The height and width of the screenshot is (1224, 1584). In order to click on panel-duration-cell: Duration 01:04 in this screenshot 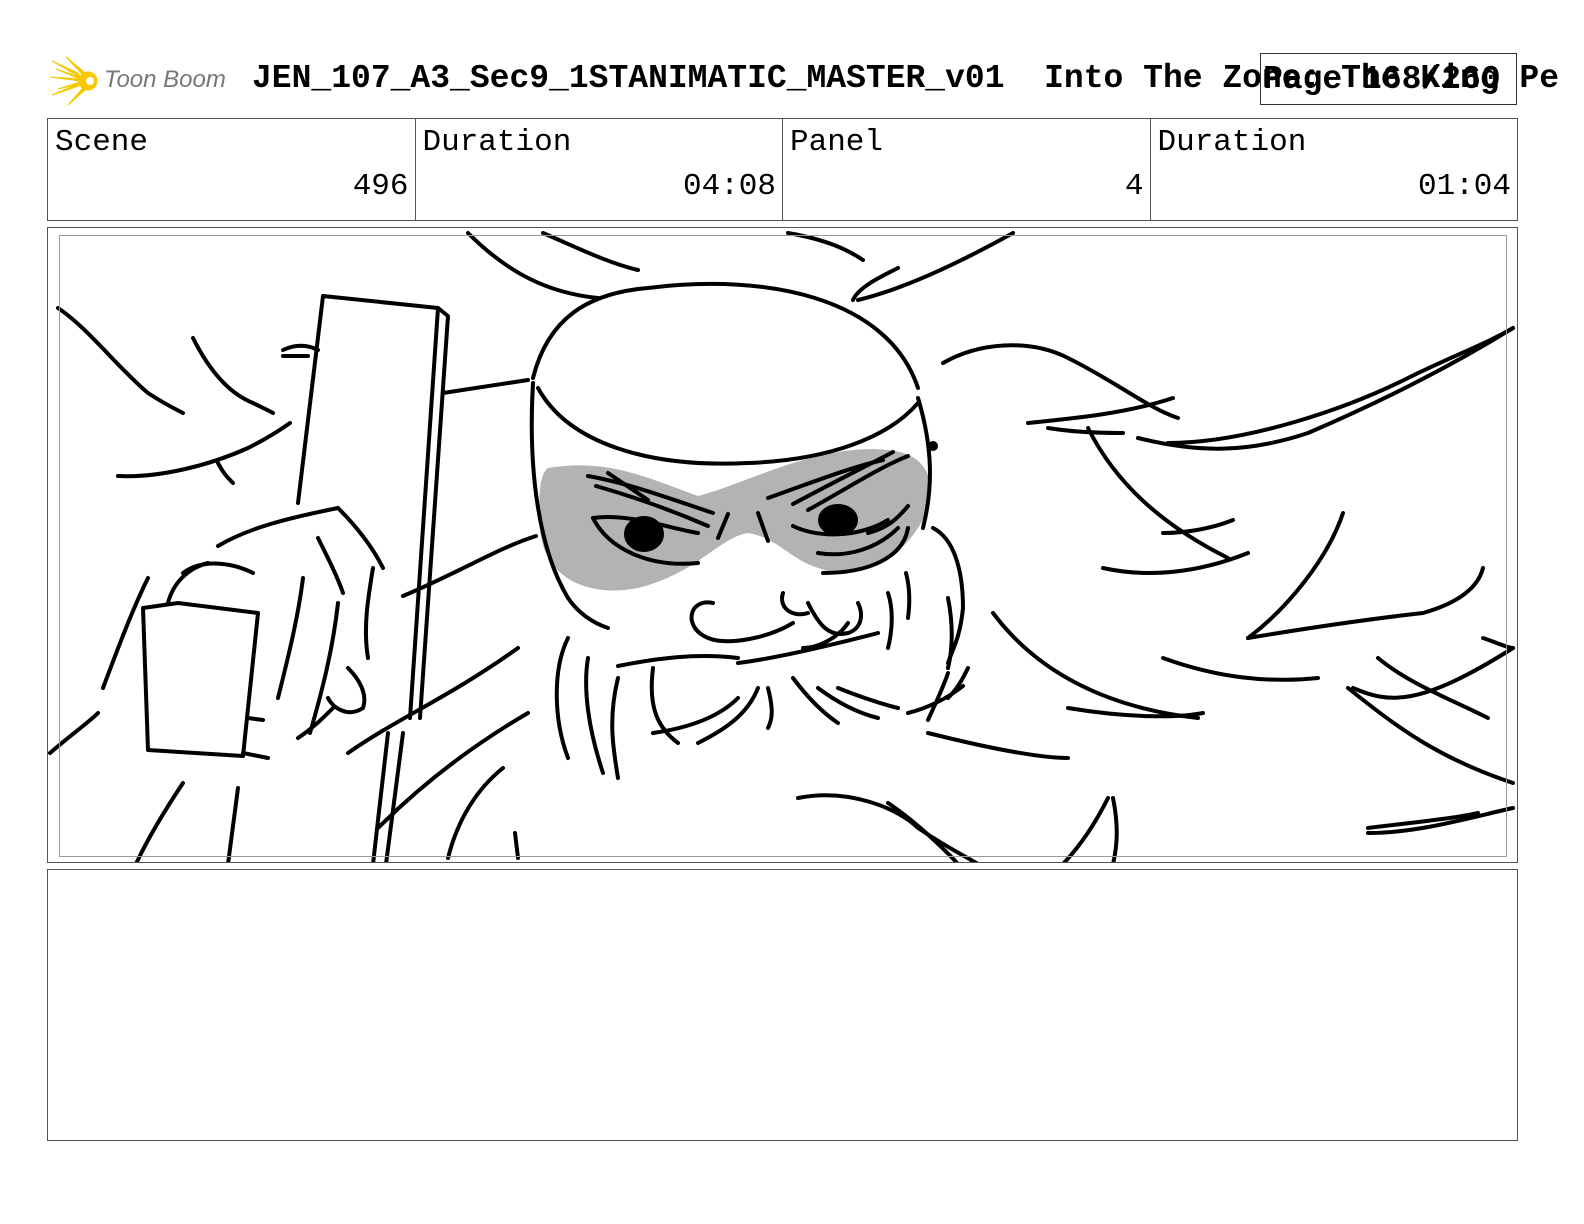, I will do `click(1334, 169)`.